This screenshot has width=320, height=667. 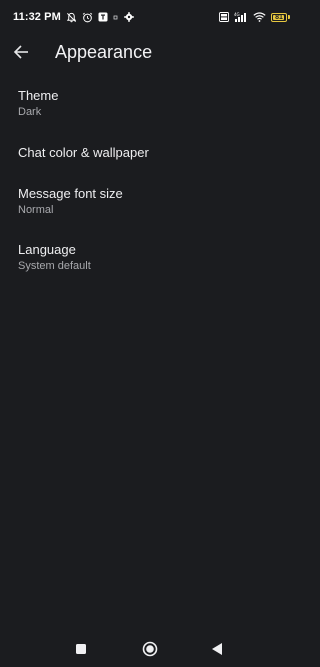 I want to click on signal-icon: 4G, so click(x=241, y=17).